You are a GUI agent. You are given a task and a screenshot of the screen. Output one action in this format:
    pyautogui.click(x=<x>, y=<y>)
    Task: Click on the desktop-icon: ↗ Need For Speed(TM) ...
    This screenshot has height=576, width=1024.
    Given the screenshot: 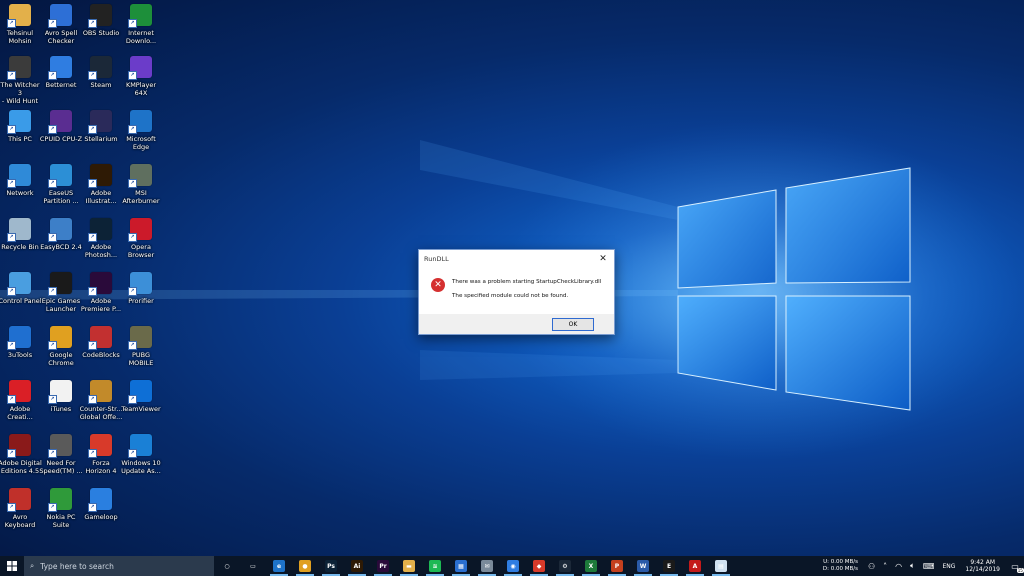 What is the action you would take?
    pyautogui.click(x=61, y=462)
    